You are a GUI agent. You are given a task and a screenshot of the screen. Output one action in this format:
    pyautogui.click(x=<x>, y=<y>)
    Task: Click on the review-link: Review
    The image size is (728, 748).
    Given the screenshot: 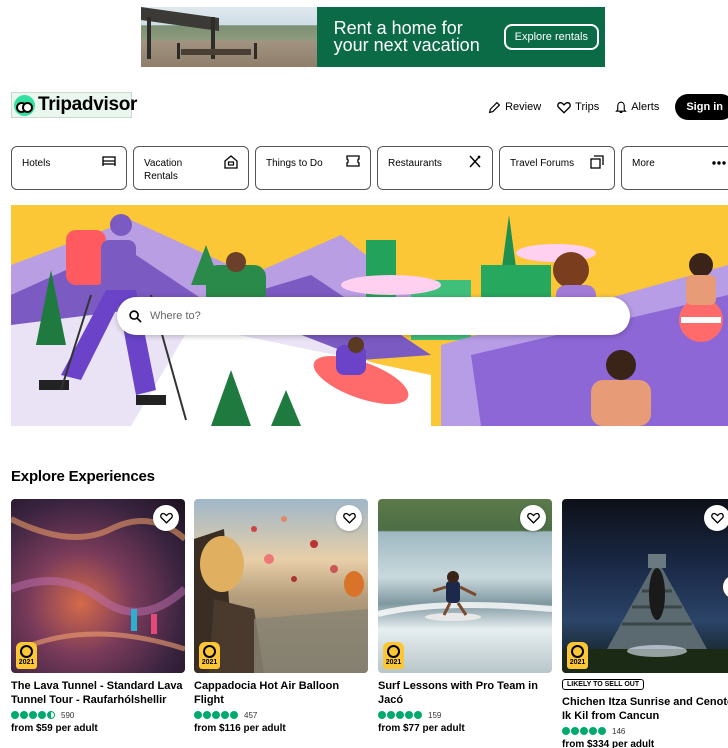 What is the action you would take?
    pyautogui.click(x=514, y=107)
    